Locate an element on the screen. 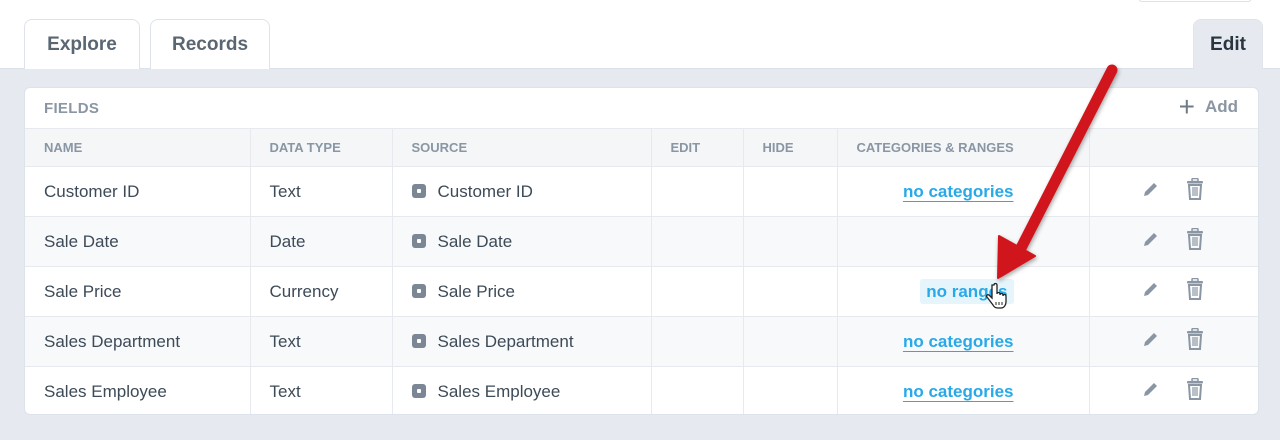  red-arrow-annotation is located at coordinates (1057, 171).